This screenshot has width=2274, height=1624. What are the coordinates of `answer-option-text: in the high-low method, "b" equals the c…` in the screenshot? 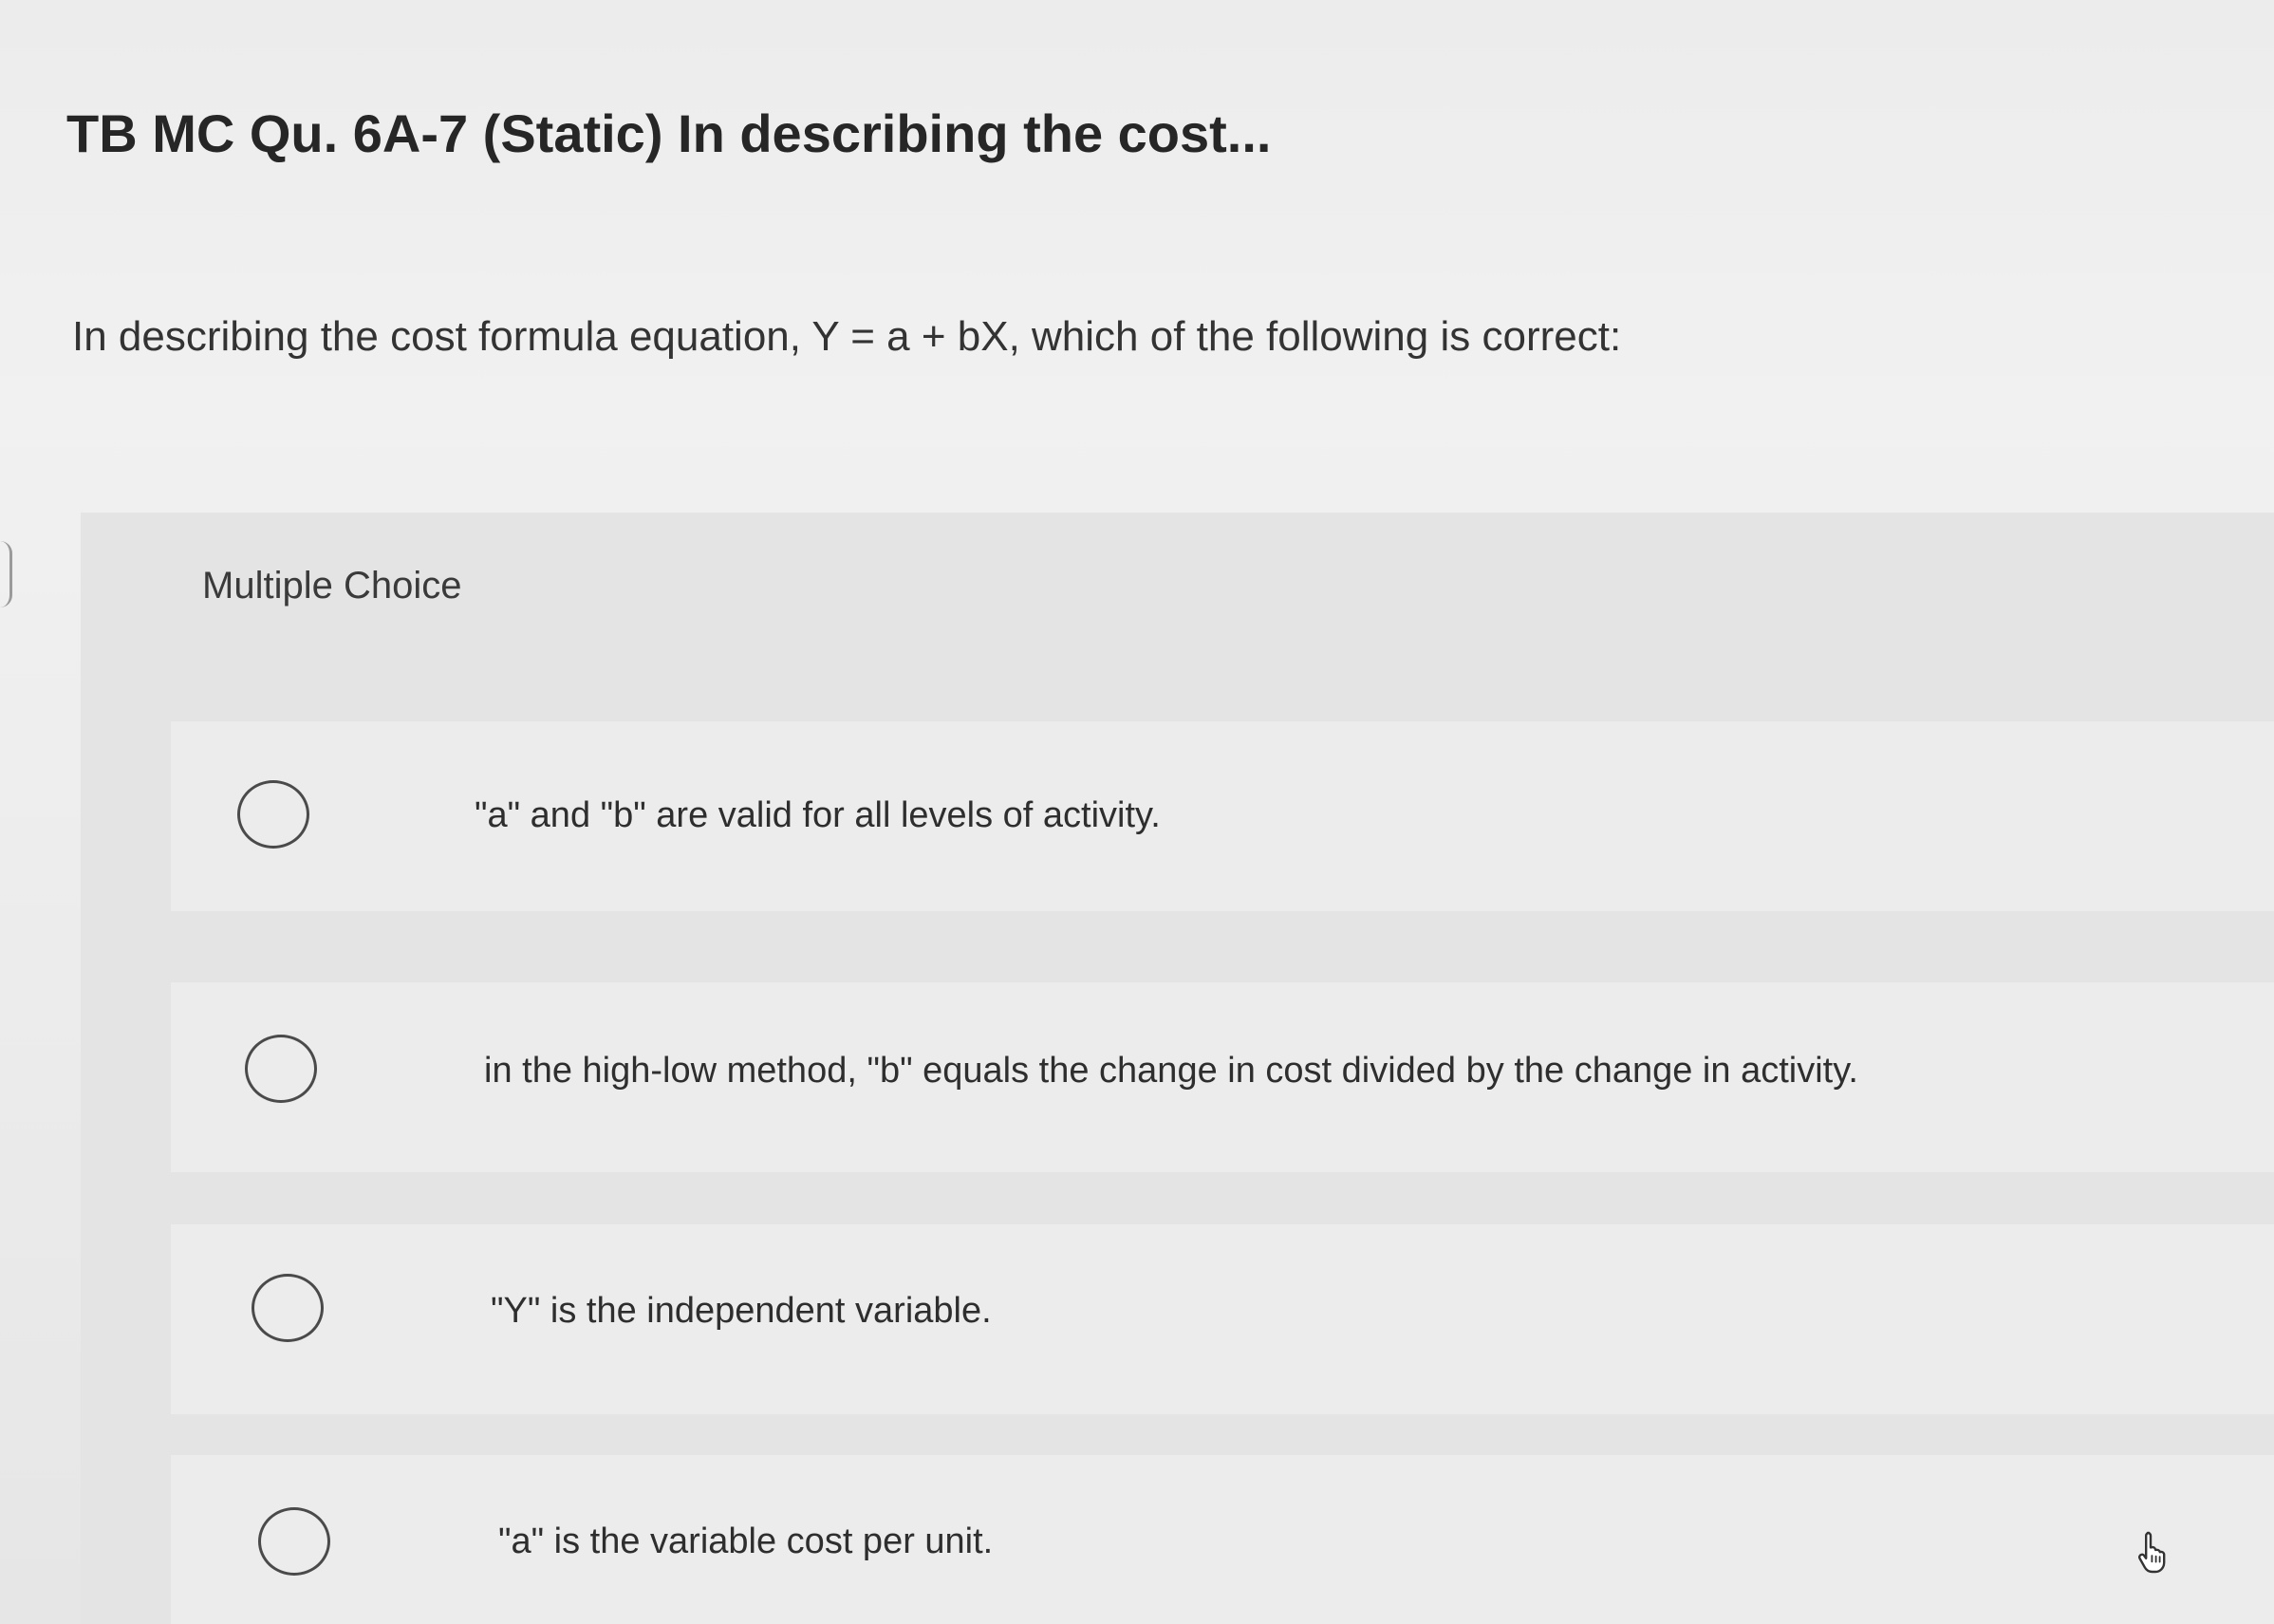 It's located at (1171, 1071).